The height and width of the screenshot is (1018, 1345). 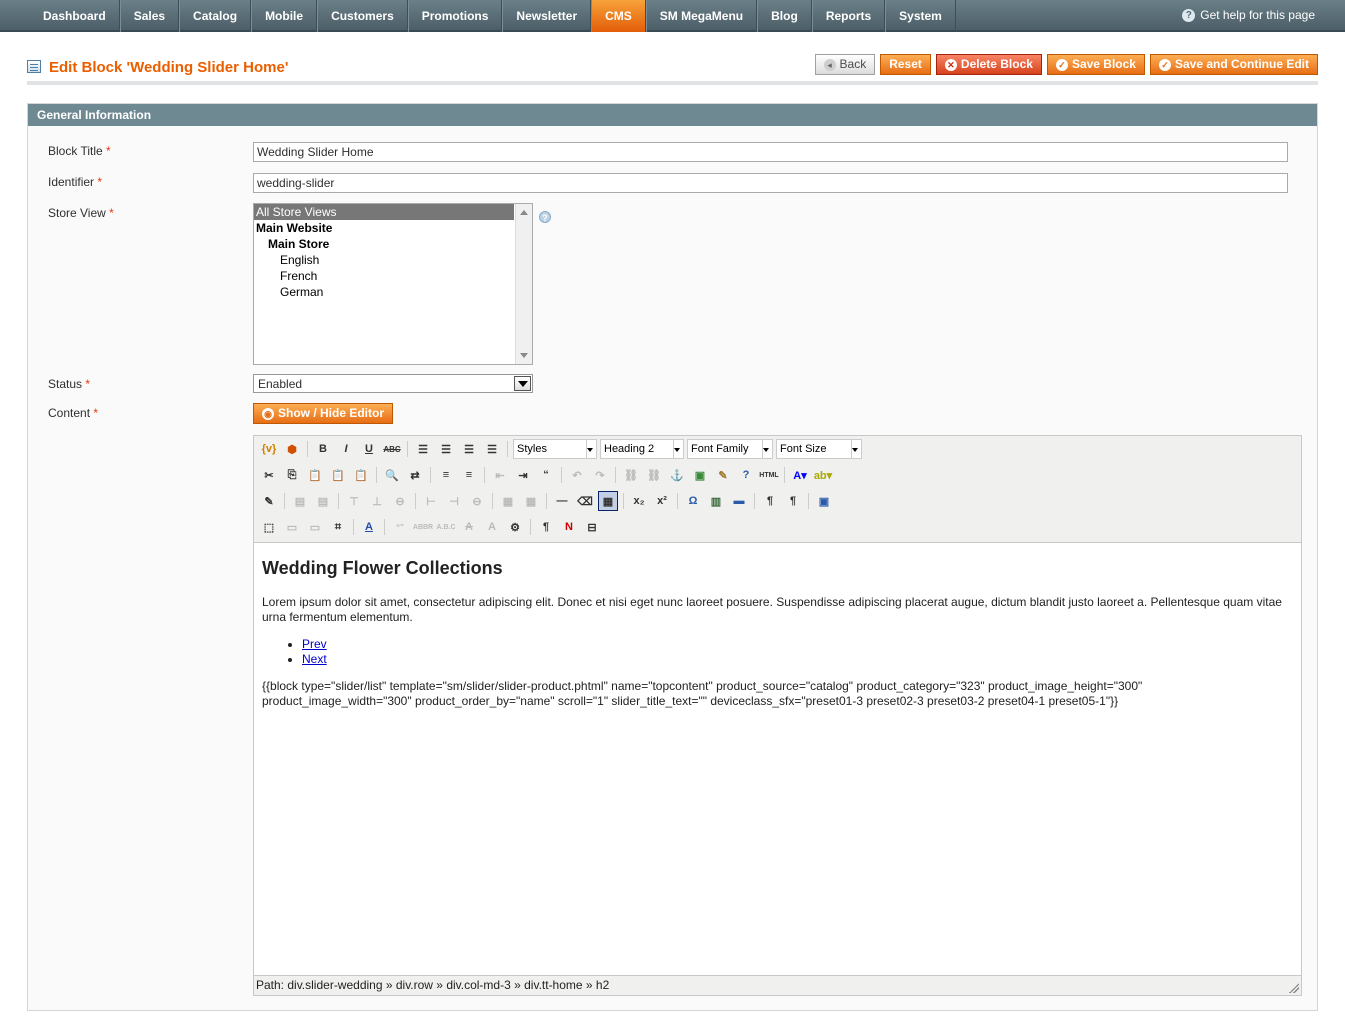 What do you see at coordinates (492, 449) in the screenshot?
I see `align-justify-icon: ☰` at bounding box center [492, 449].